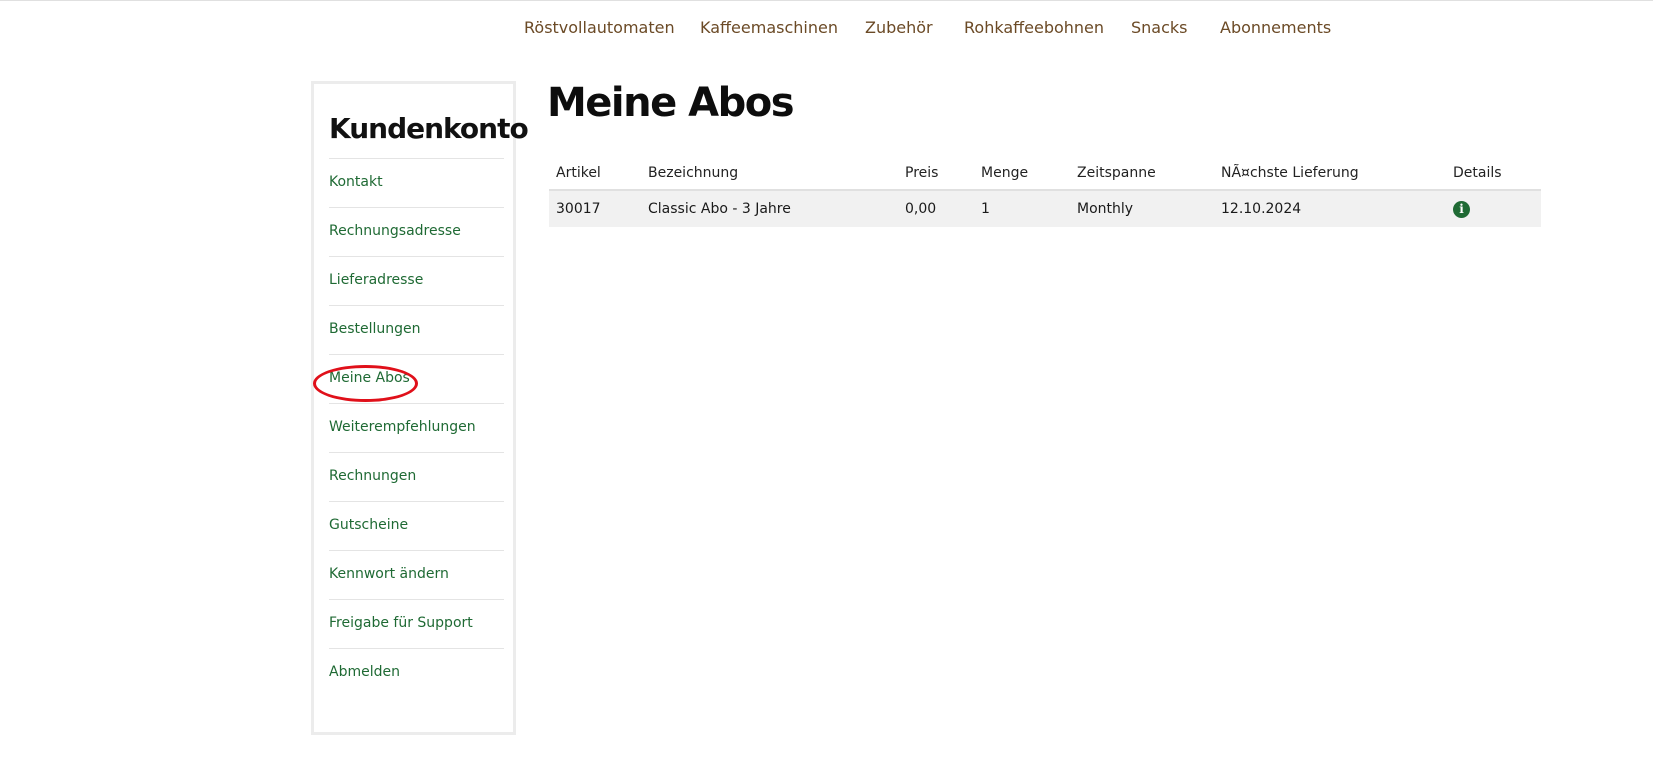 Image resolution: width=1653 pixels, height=764 pixels. I want to click on sidebar-link-freigabe-support: Freigabe für Support, so click(401, 623).